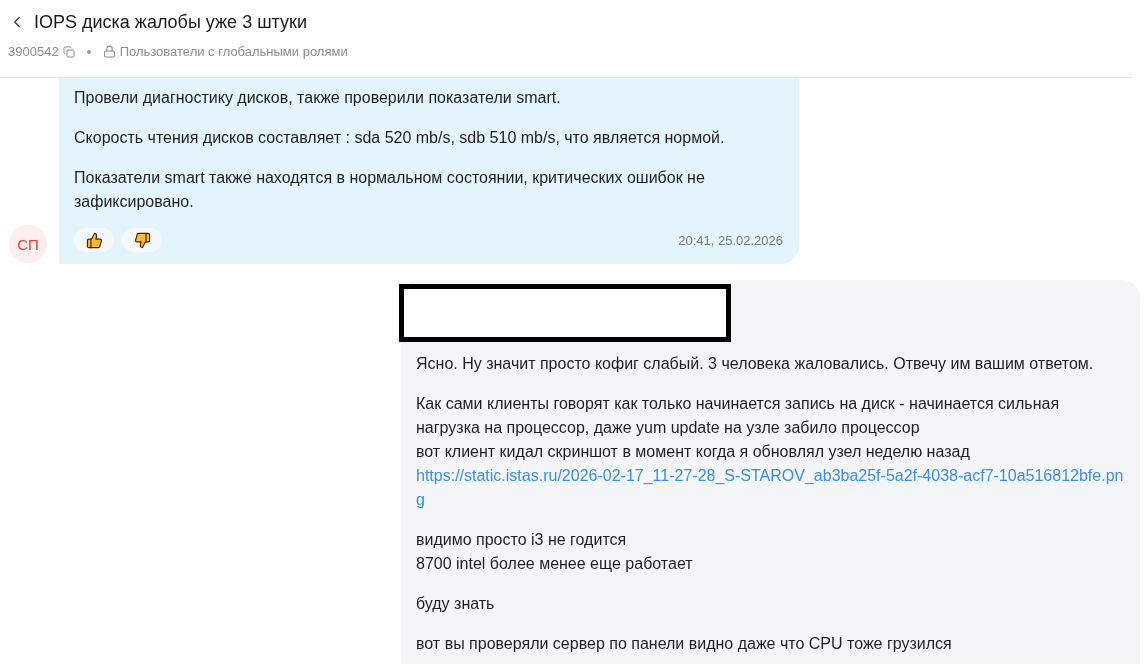 This screenshot has width=1148, height=665. I want to click on message-paragraph: Провели диагностику дисков, также проверили показатели smart., so click(318, 98).